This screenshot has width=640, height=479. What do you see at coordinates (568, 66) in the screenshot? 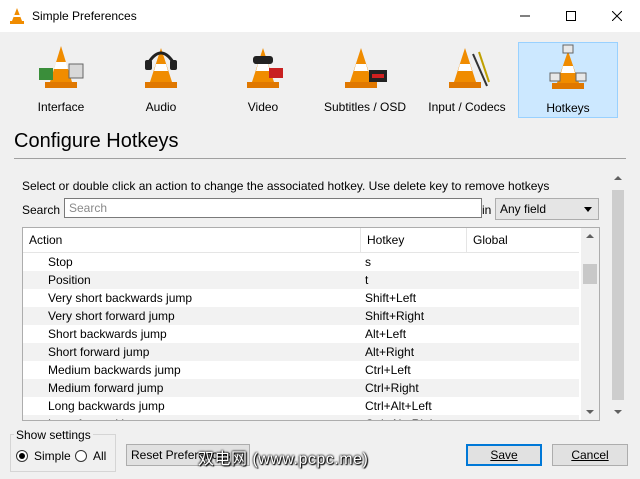
I see `hotkeys-cone-icon` at bounding box center [568, 66].